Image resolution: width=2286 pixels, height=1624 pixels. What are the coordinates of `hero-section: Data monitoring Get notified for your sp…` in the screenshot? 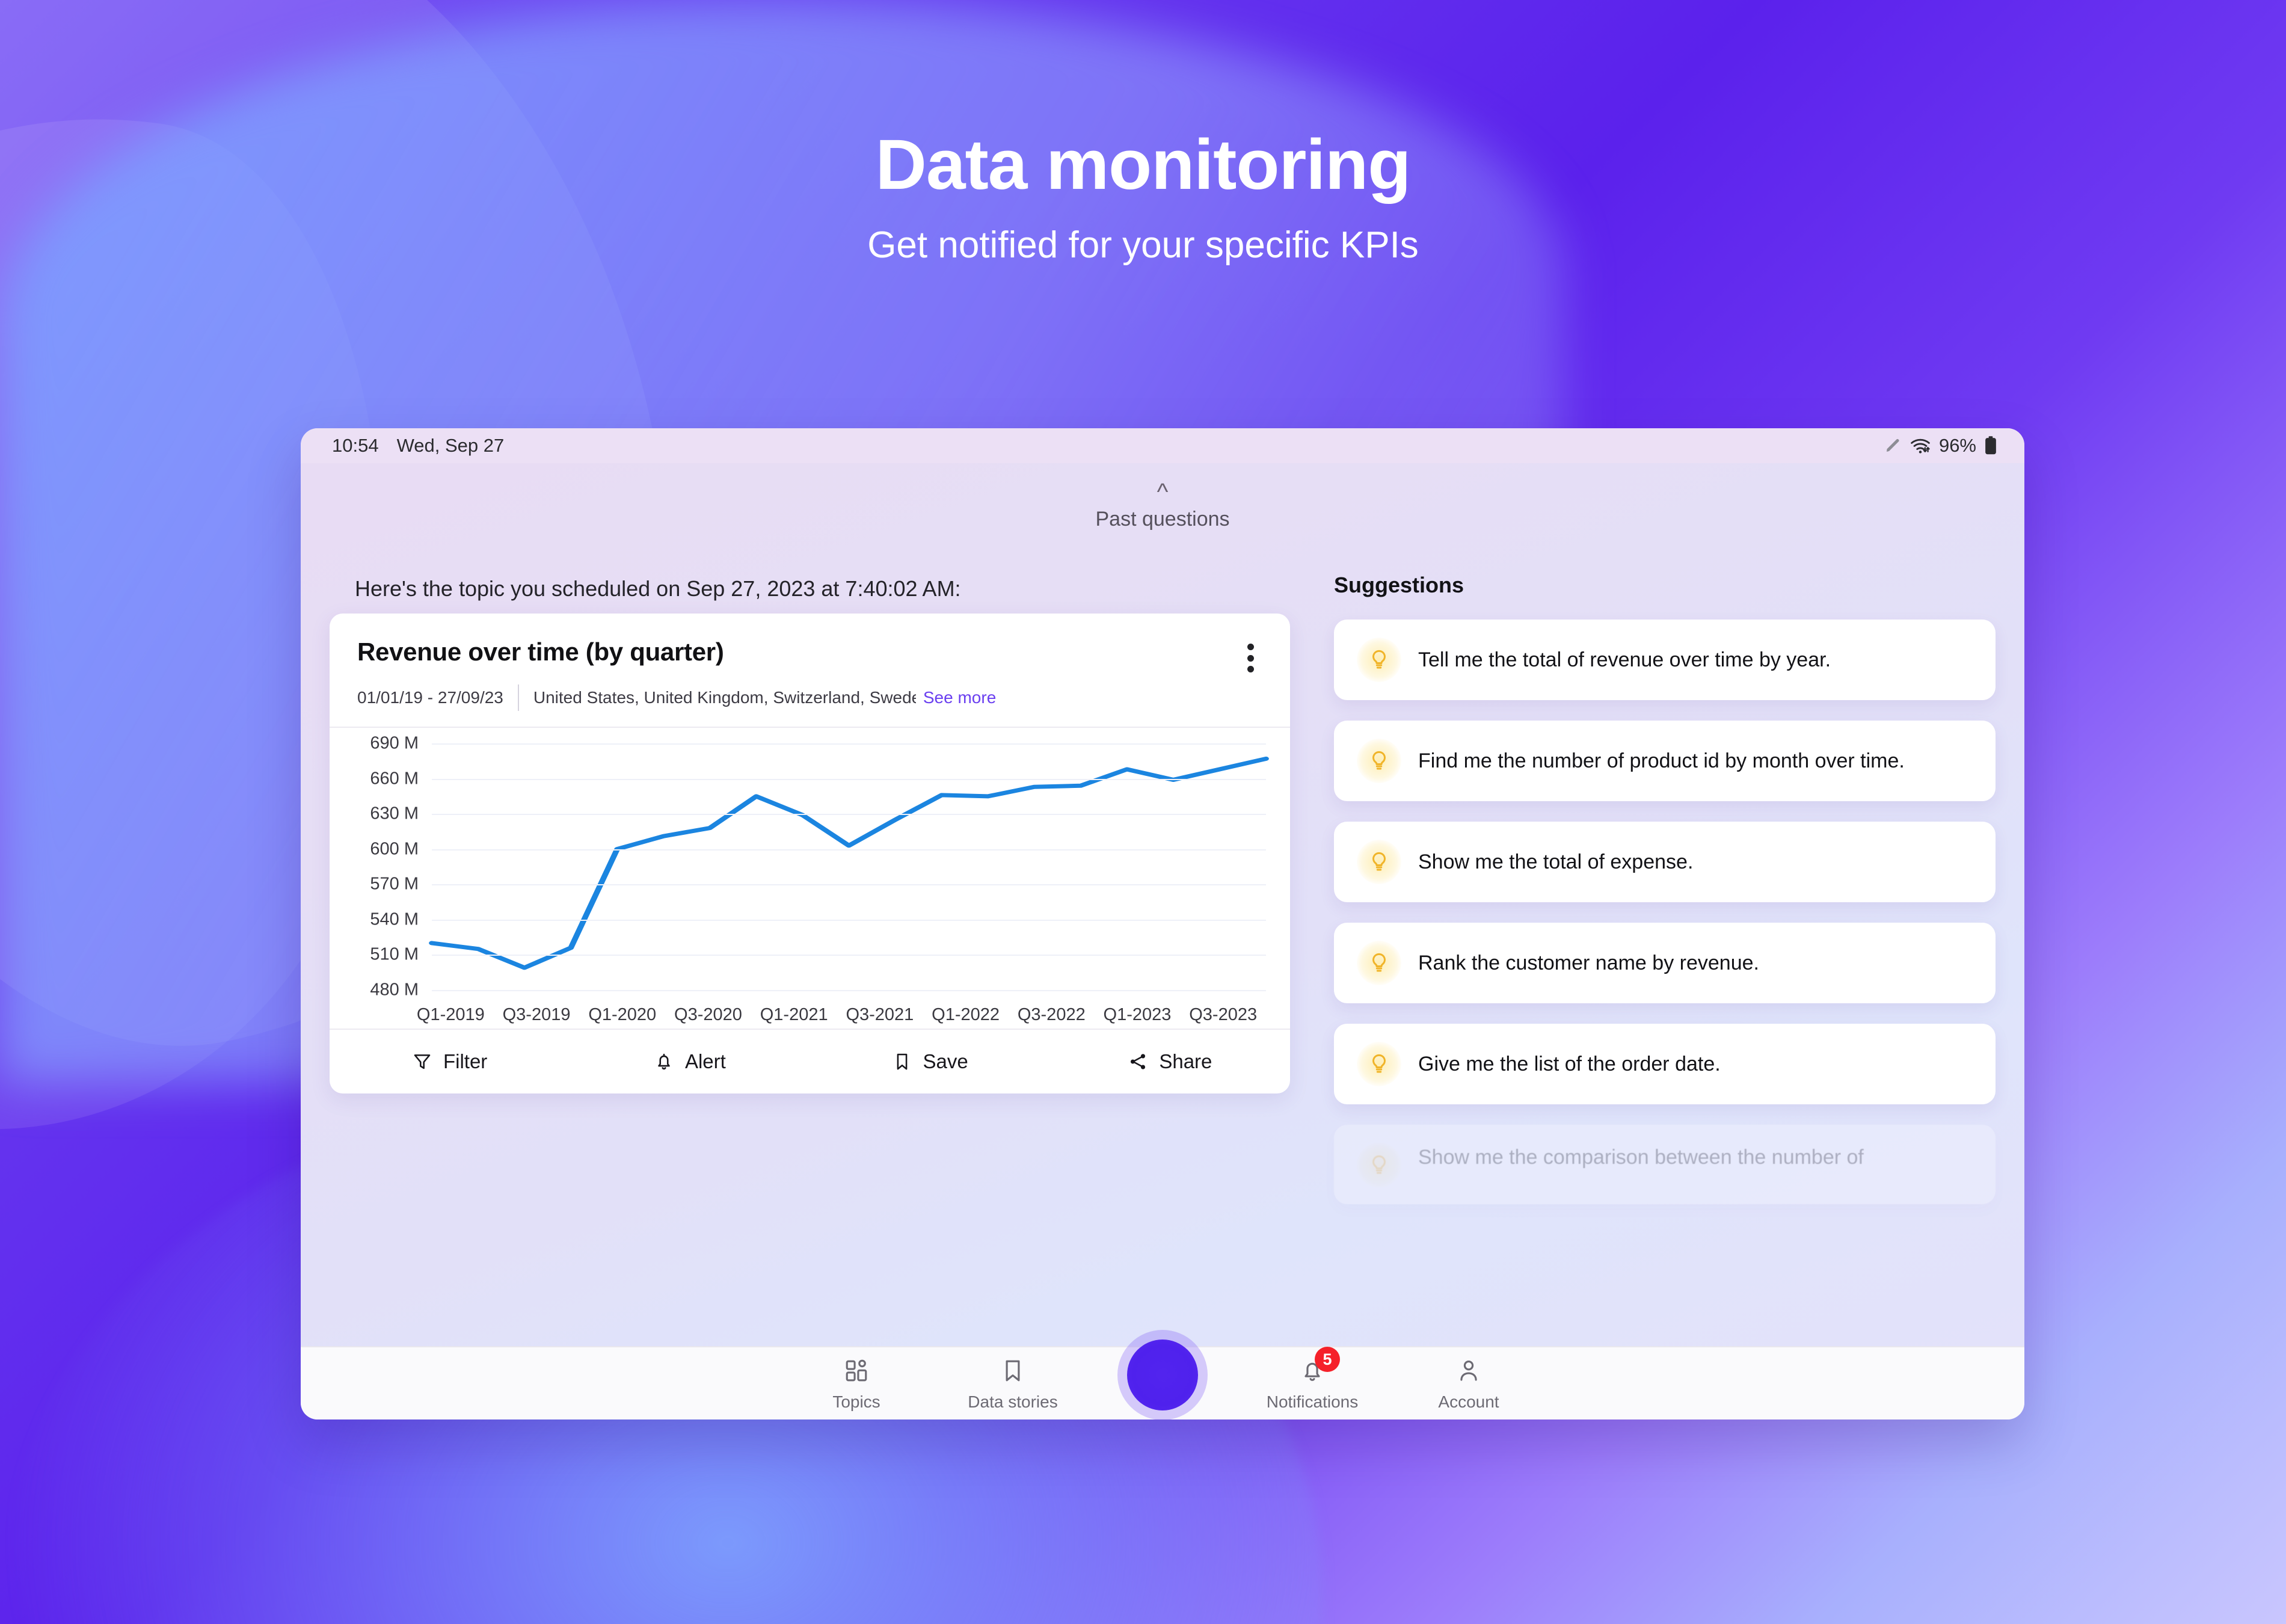 It's located at (1143, 196).